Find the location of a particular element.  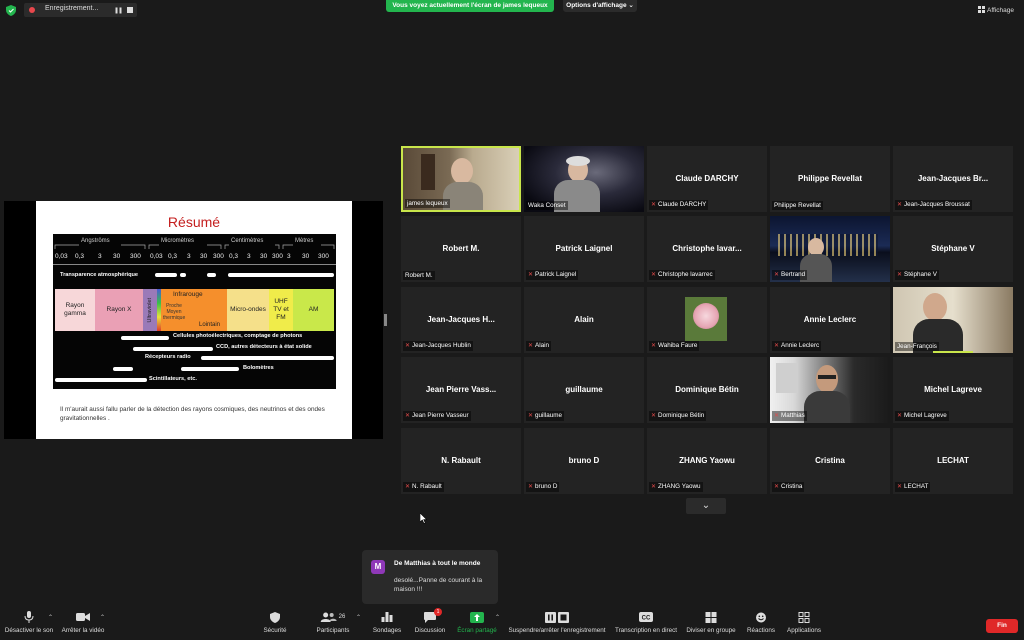

pause-recording-icon: ❚❚ is located at coordinates (118, 10).